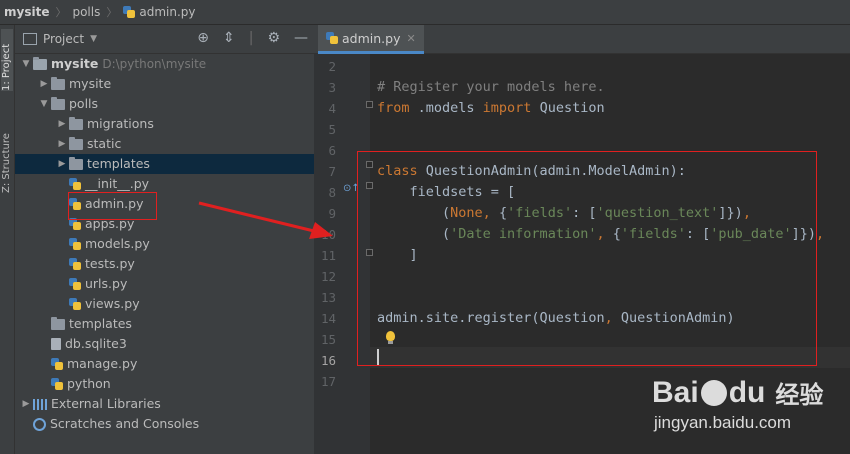 The image size is (850, 454). I want to click on fold-marker-icon, so click(369, 104).